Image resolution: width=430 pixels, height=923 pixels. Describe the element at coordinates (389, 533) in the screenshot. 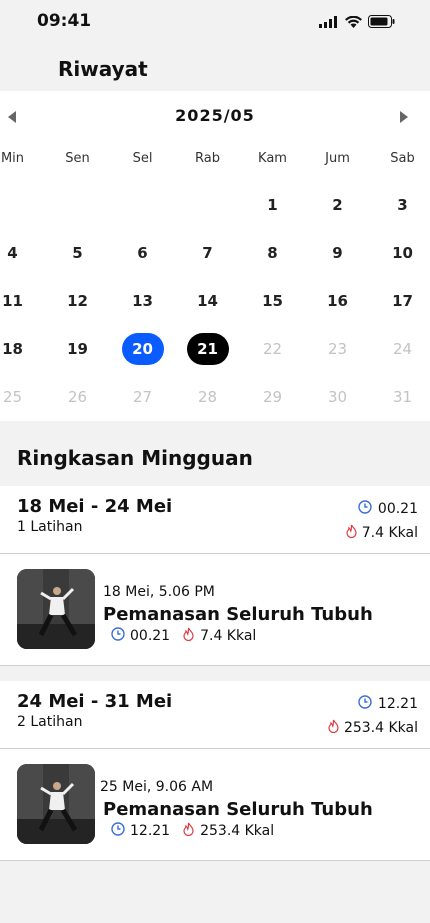

I see `week-calories-value: 7.4 Kkal` at that location.